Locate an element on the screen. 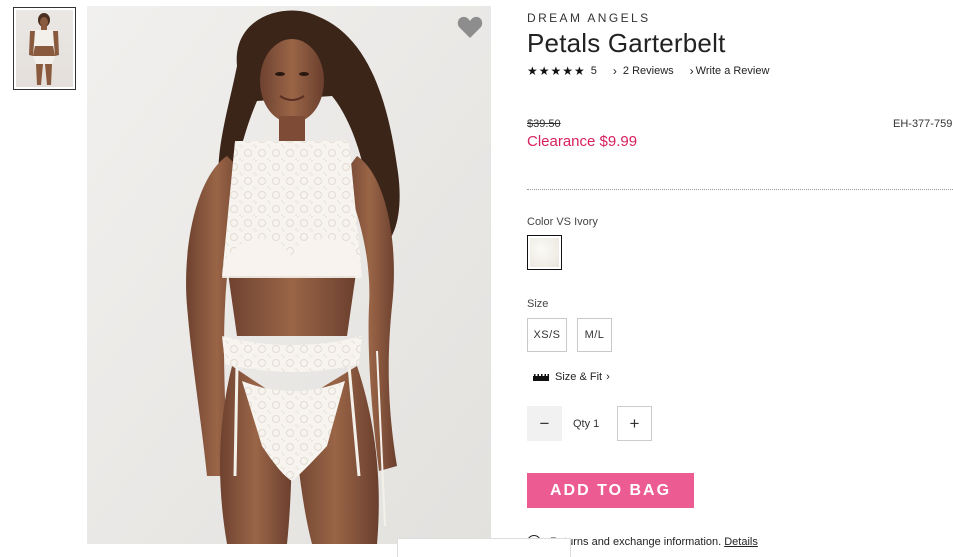 The width and height of the screenshot is (953, 557). wishlist-heart-icon is located at coordinates (470, 27).